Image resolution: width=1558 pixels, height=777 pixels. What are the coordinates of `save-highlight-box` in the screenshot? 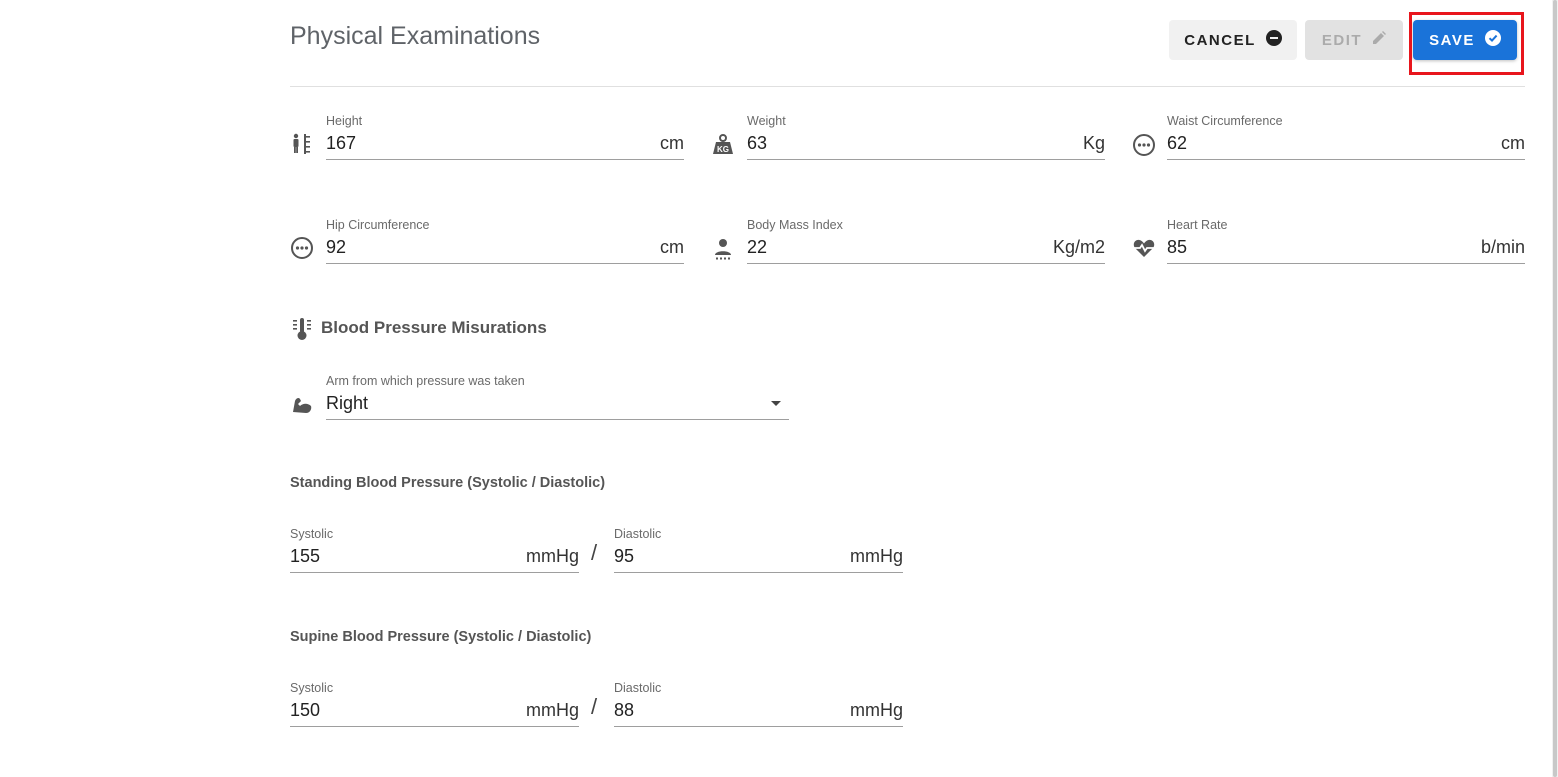 It's located at (1466, 43).